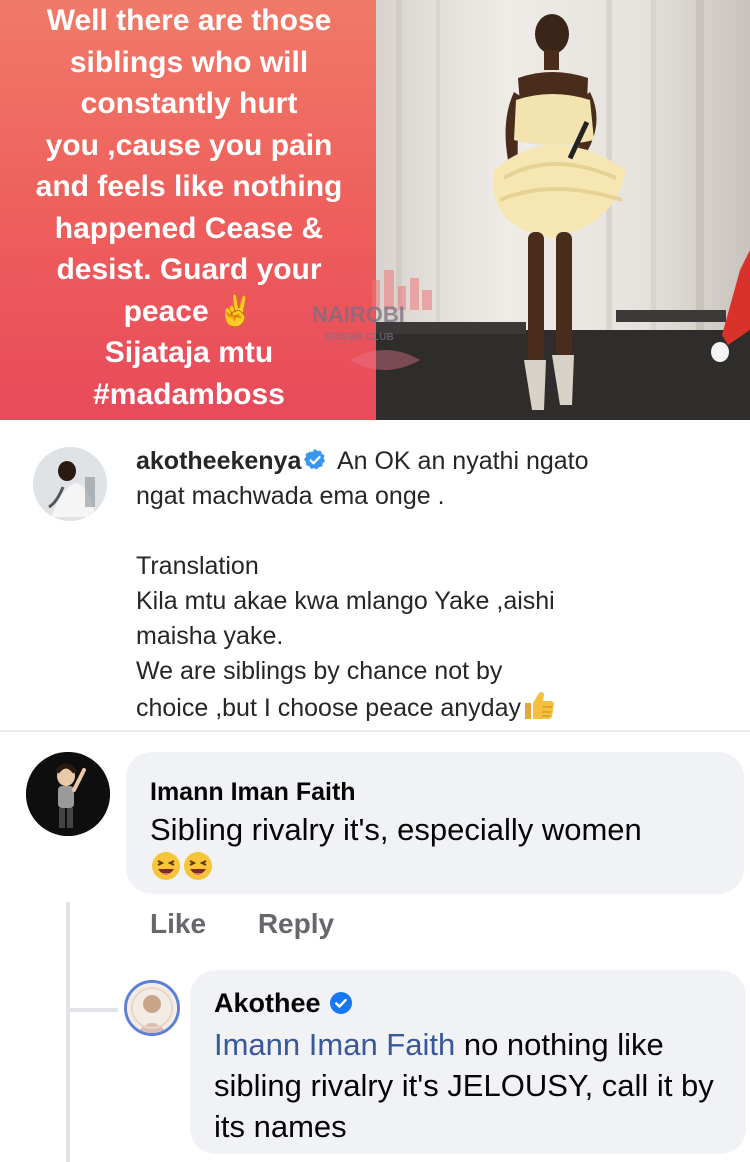  Describe the element at coordinates (396, 829) in the screenshot. I see `comment-text: Sibling rivalry it's, especially women` at that location.